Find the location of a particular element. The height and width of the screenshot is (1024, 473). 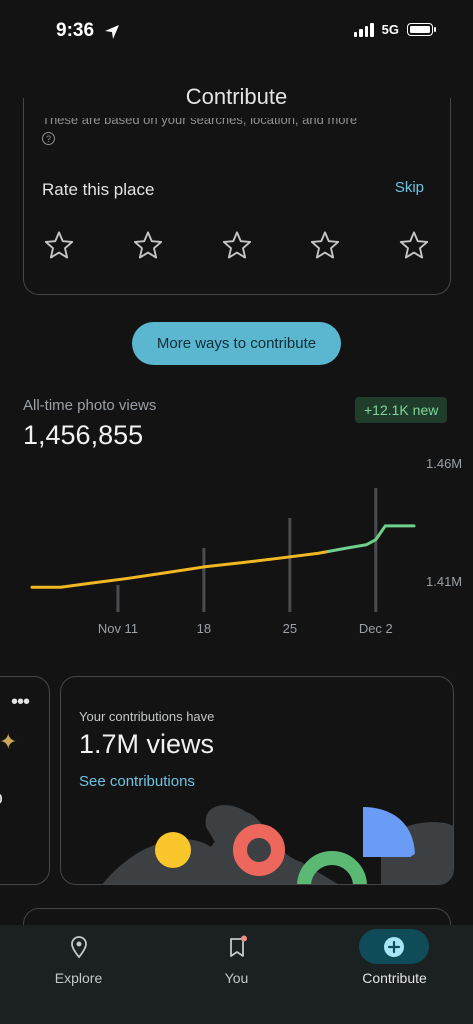

rate-label: Rate this place is located at coordinates (98, 189).